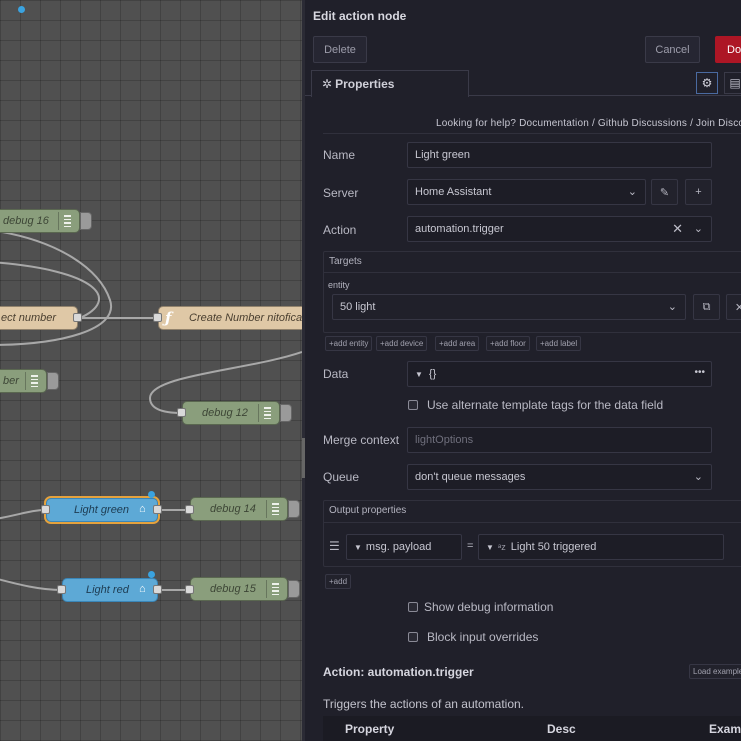 The image size is (741, 741). I want to click on more-icon: •••, so click(699, 372).